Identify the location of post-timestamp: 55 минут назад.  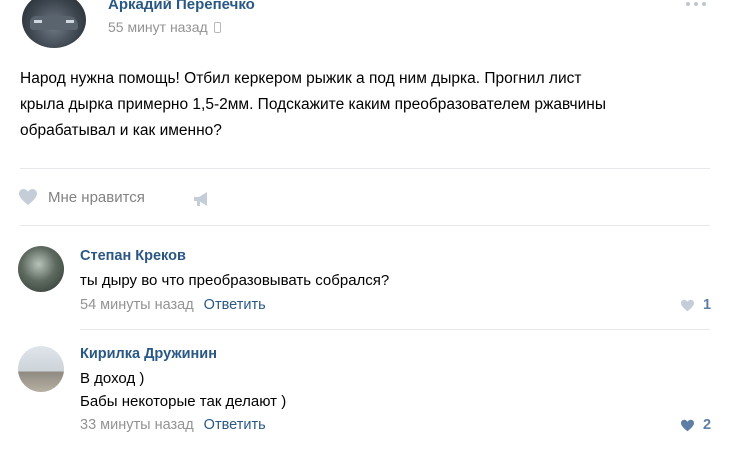
(164, 27).